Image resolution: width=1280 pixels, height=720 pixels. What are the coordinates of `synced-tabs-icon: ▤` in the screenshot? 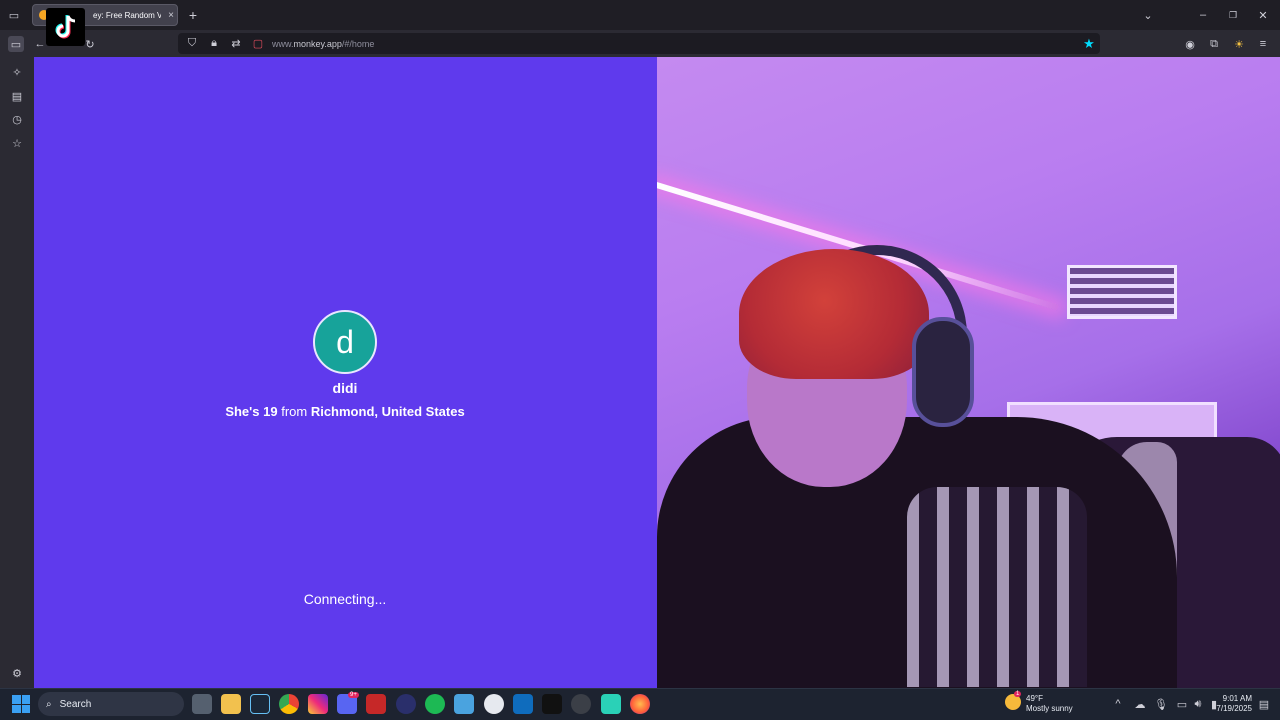 It's located at (17, 96).